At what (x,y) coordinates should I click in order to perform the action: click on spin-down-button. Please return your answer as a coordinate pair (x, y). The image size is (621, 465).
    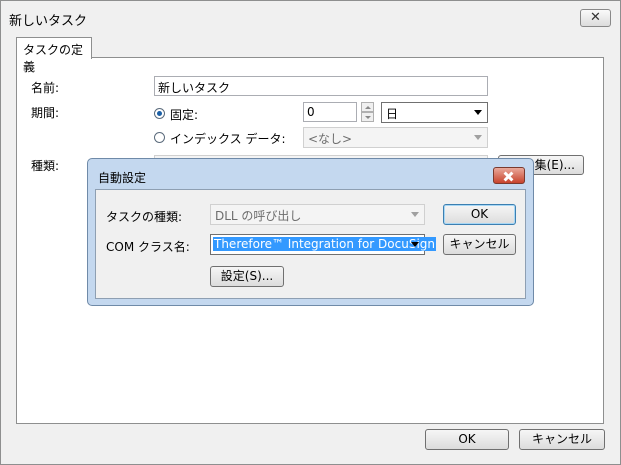
    Looking at the image, I should click on (367, 117).